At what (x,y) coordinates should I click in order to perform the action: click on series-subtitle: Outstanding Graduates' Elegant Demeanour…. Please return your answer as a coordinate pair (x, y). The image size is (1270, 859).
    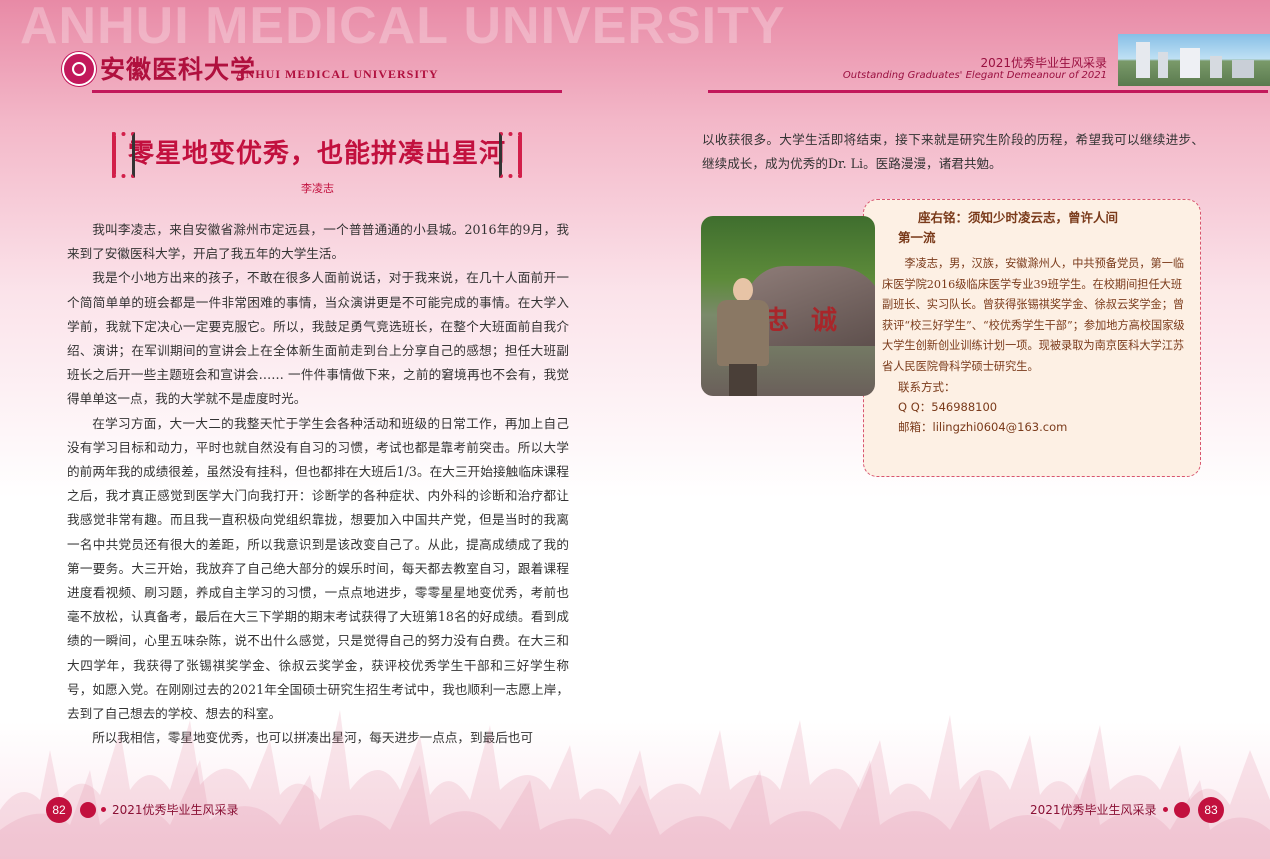
    Looking at the image, I should click on (974, 75).